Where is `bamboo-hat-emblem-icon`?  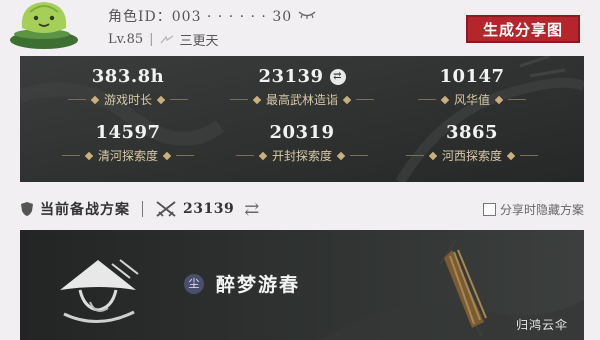 bamboo-hat-emblem-icon is located at coordinates (99, 291).